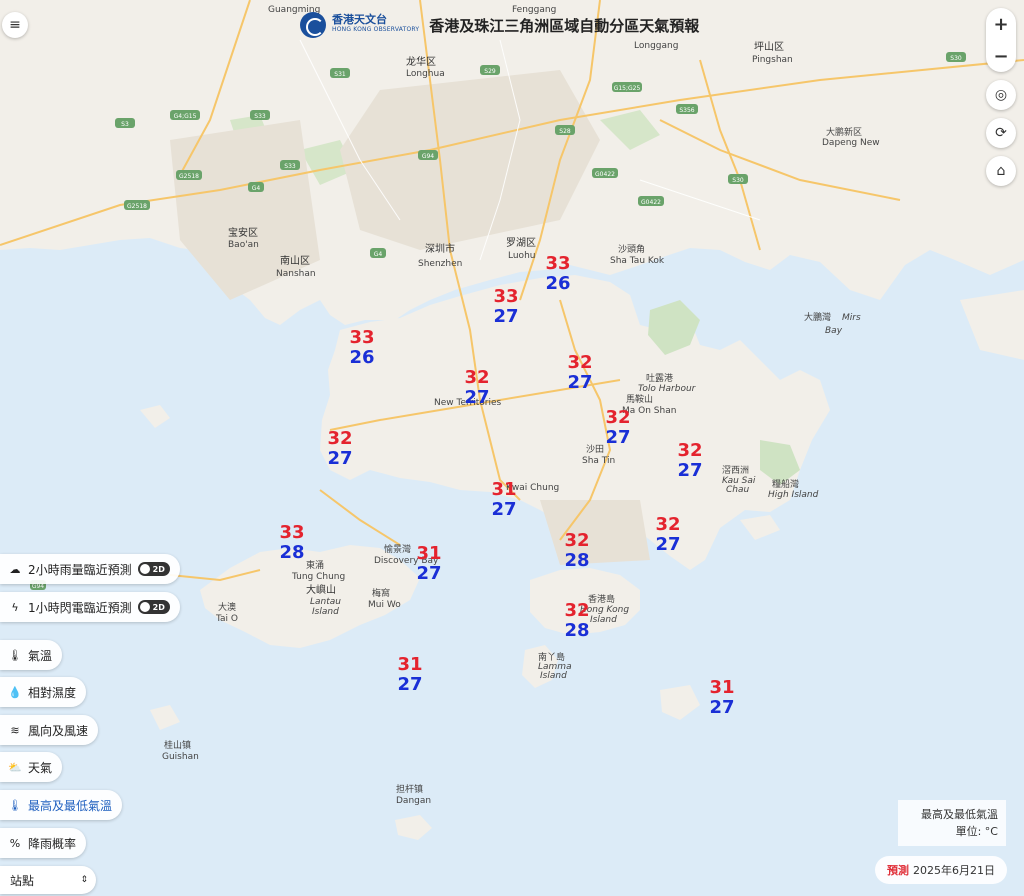 This screenshot has height=896, width=1024. Describe the element at coordinates (1001, 24) in the screenshot. I see `zoom-in-button: +` at that location.